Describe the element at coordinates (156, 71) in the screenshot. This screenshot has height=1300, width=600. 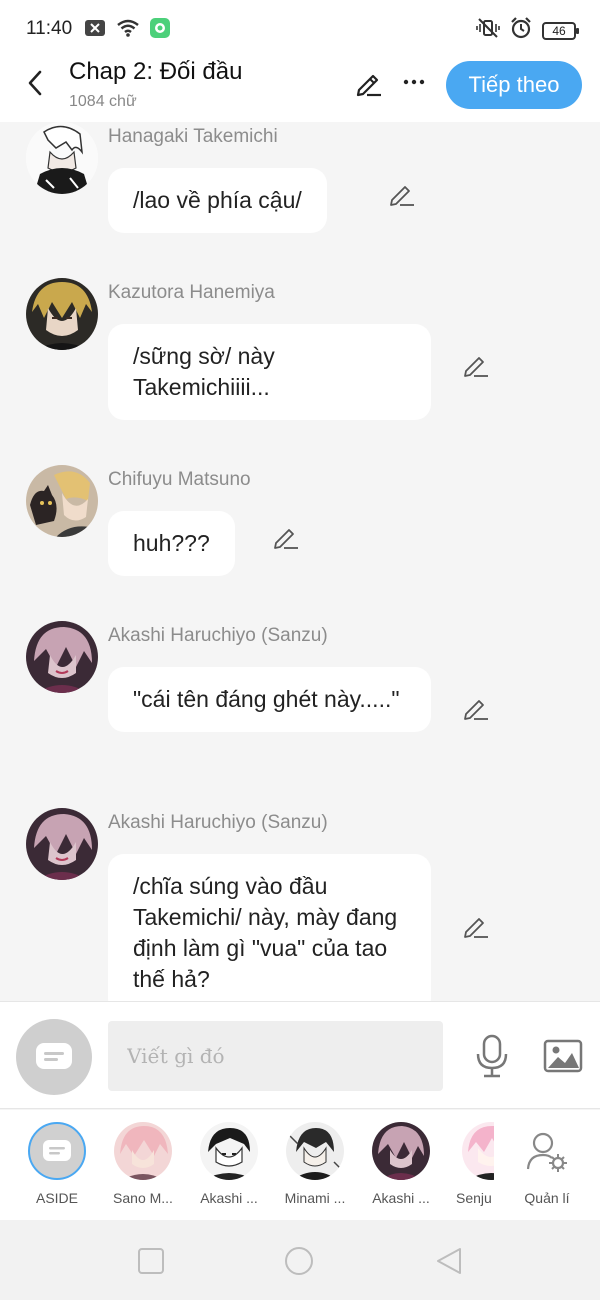
I see `chapter-title: Chap 2: Đối đầu` at that location.